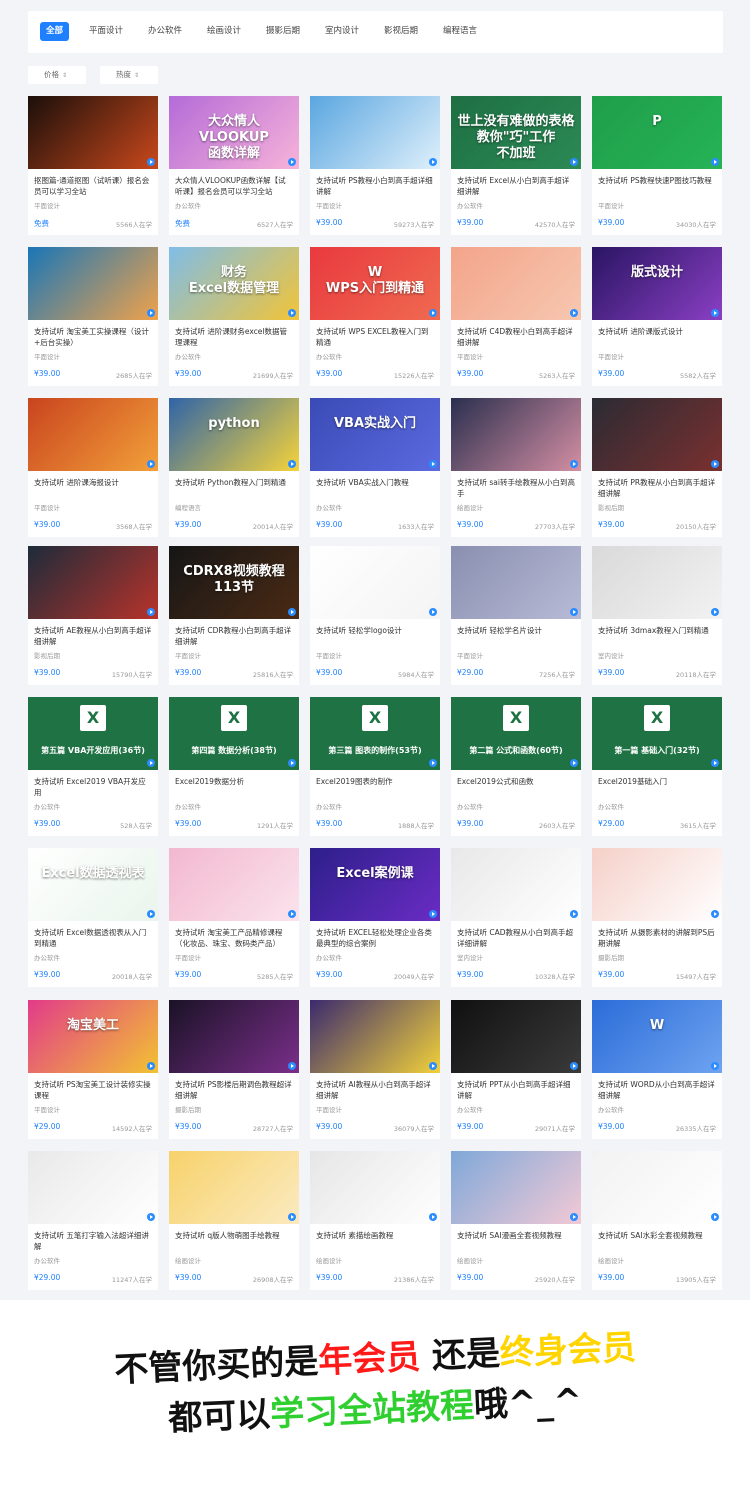 This screenshot has width=750, height=1491. I want to click on nav-tab-4: 摄影后期, so click(283, 31).